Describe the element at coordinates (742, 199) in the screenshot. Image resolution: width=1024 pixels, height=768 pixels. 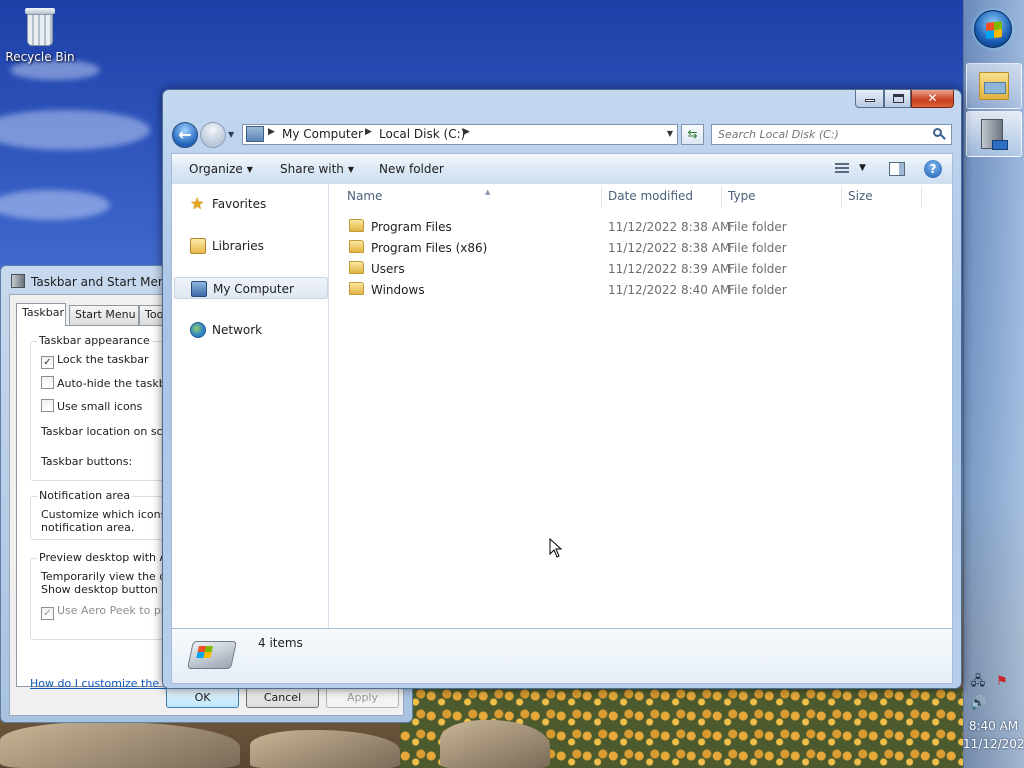
I see `column-header-type: Type` at that location.